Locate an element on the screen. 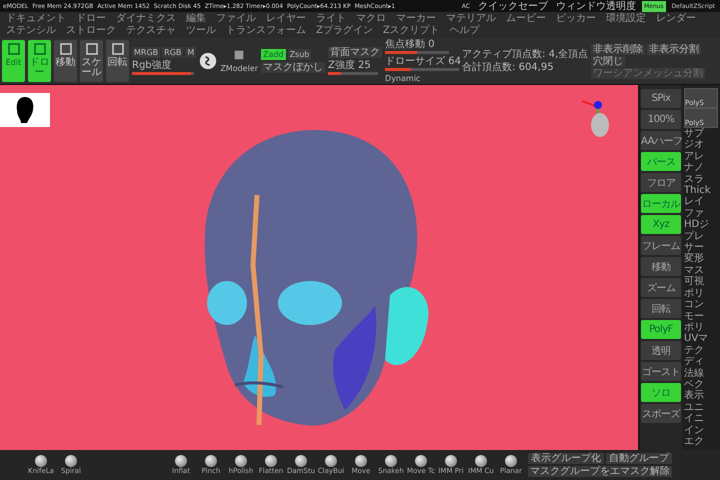 The height and width of the screenshot is (480, 720). tool-panel-item: ユニ is located at coordinates (702, 408).